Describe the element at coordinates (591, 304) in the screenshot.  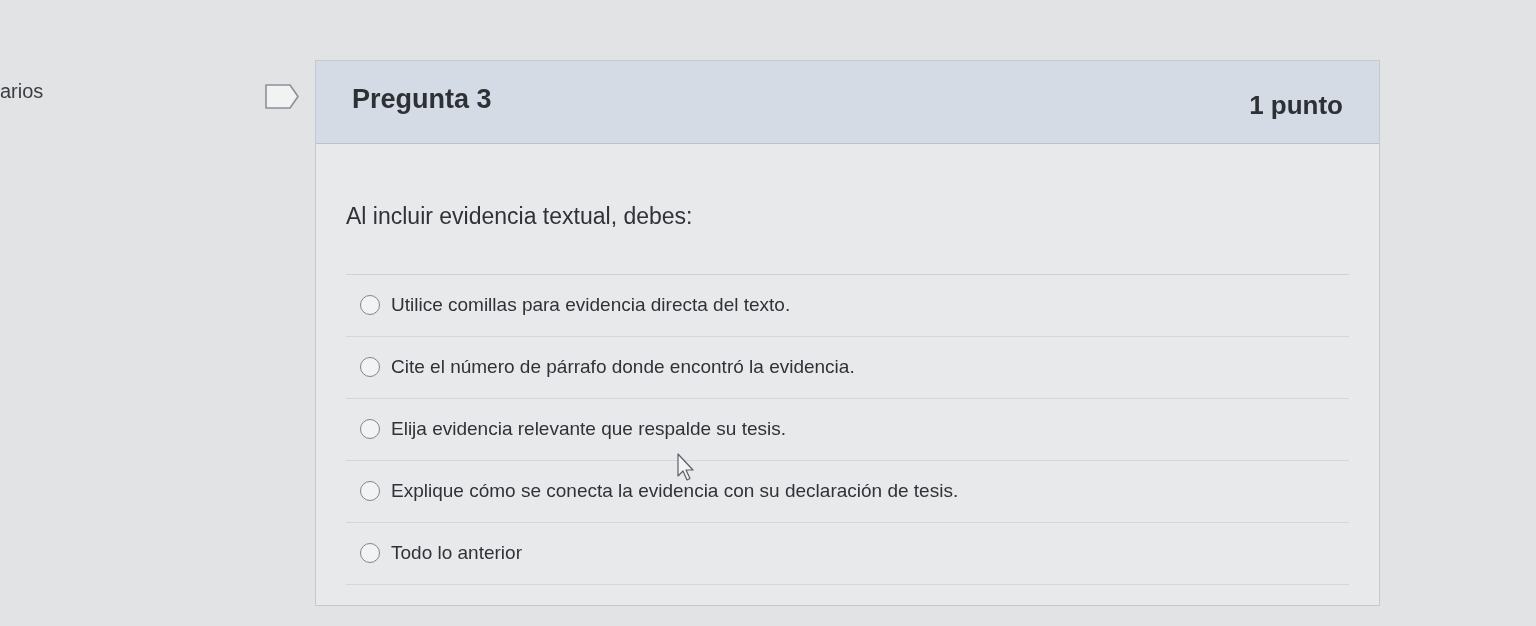
I see `option-label: Utilice comillas para evidencia directa del texto.` at that location.